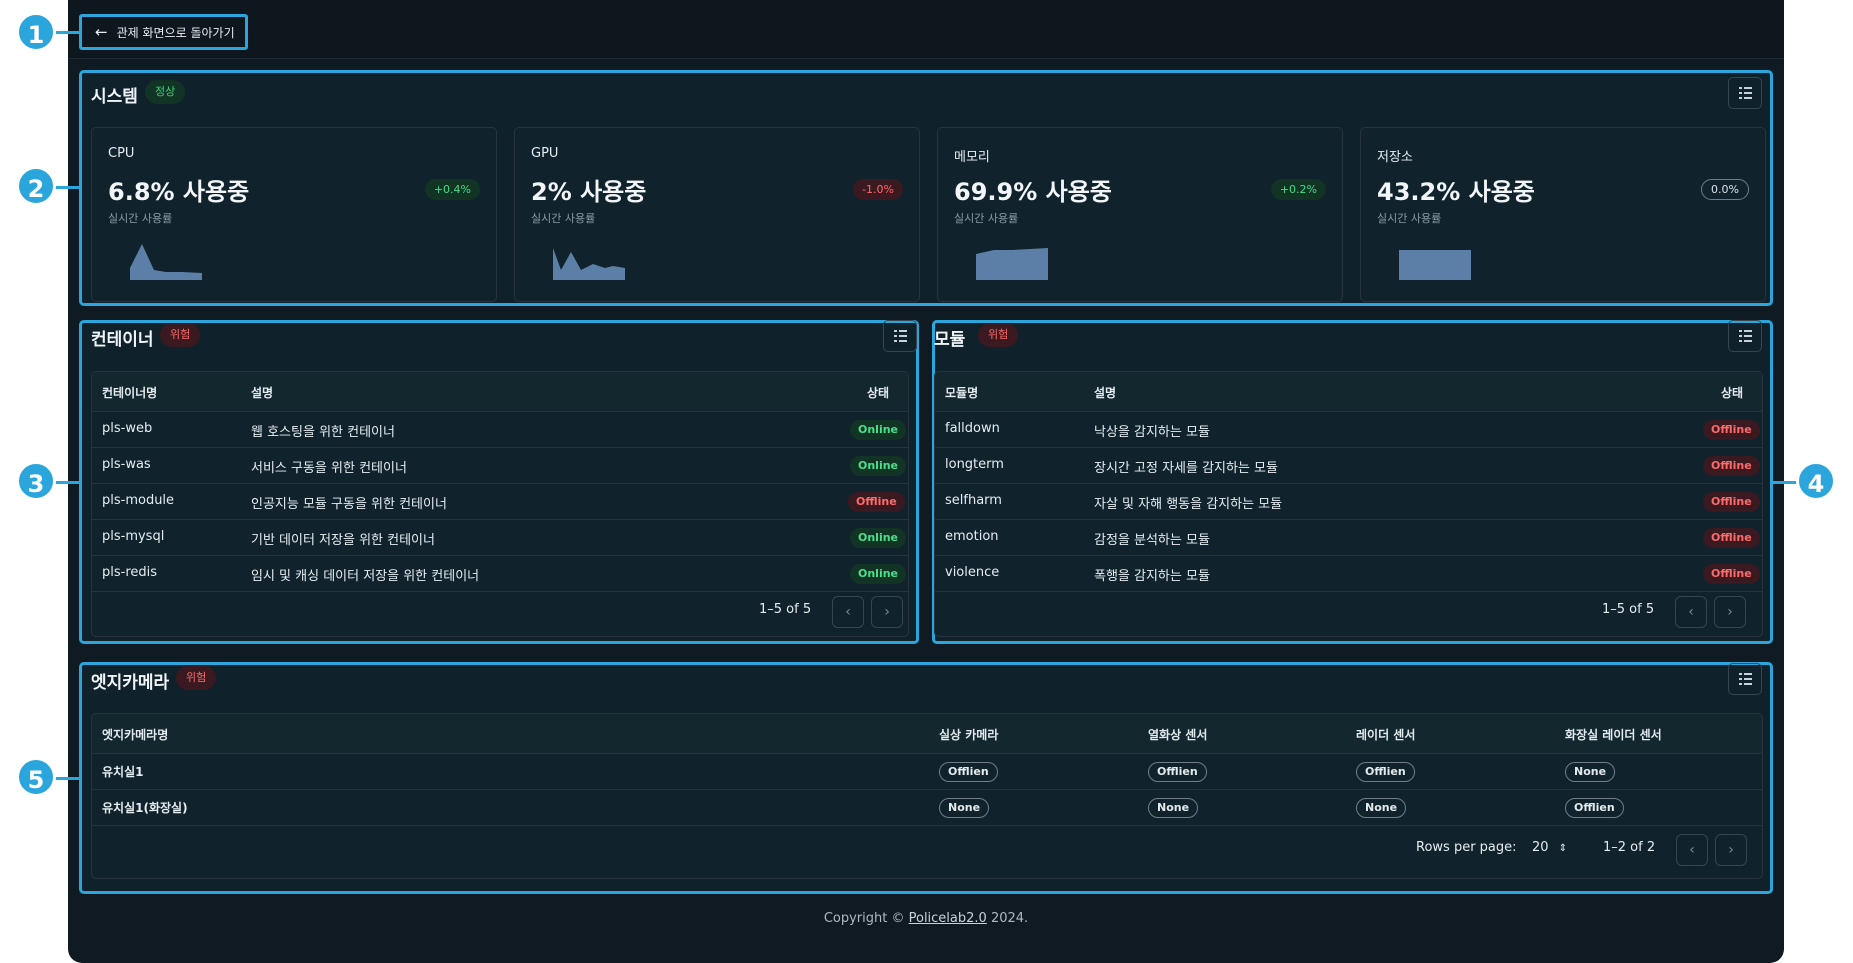  What do you see at coordinates (1563, 848) in the screenshot?
I see `chevron-up-down-icon: ⇕` at bounding box center [1563, 848].